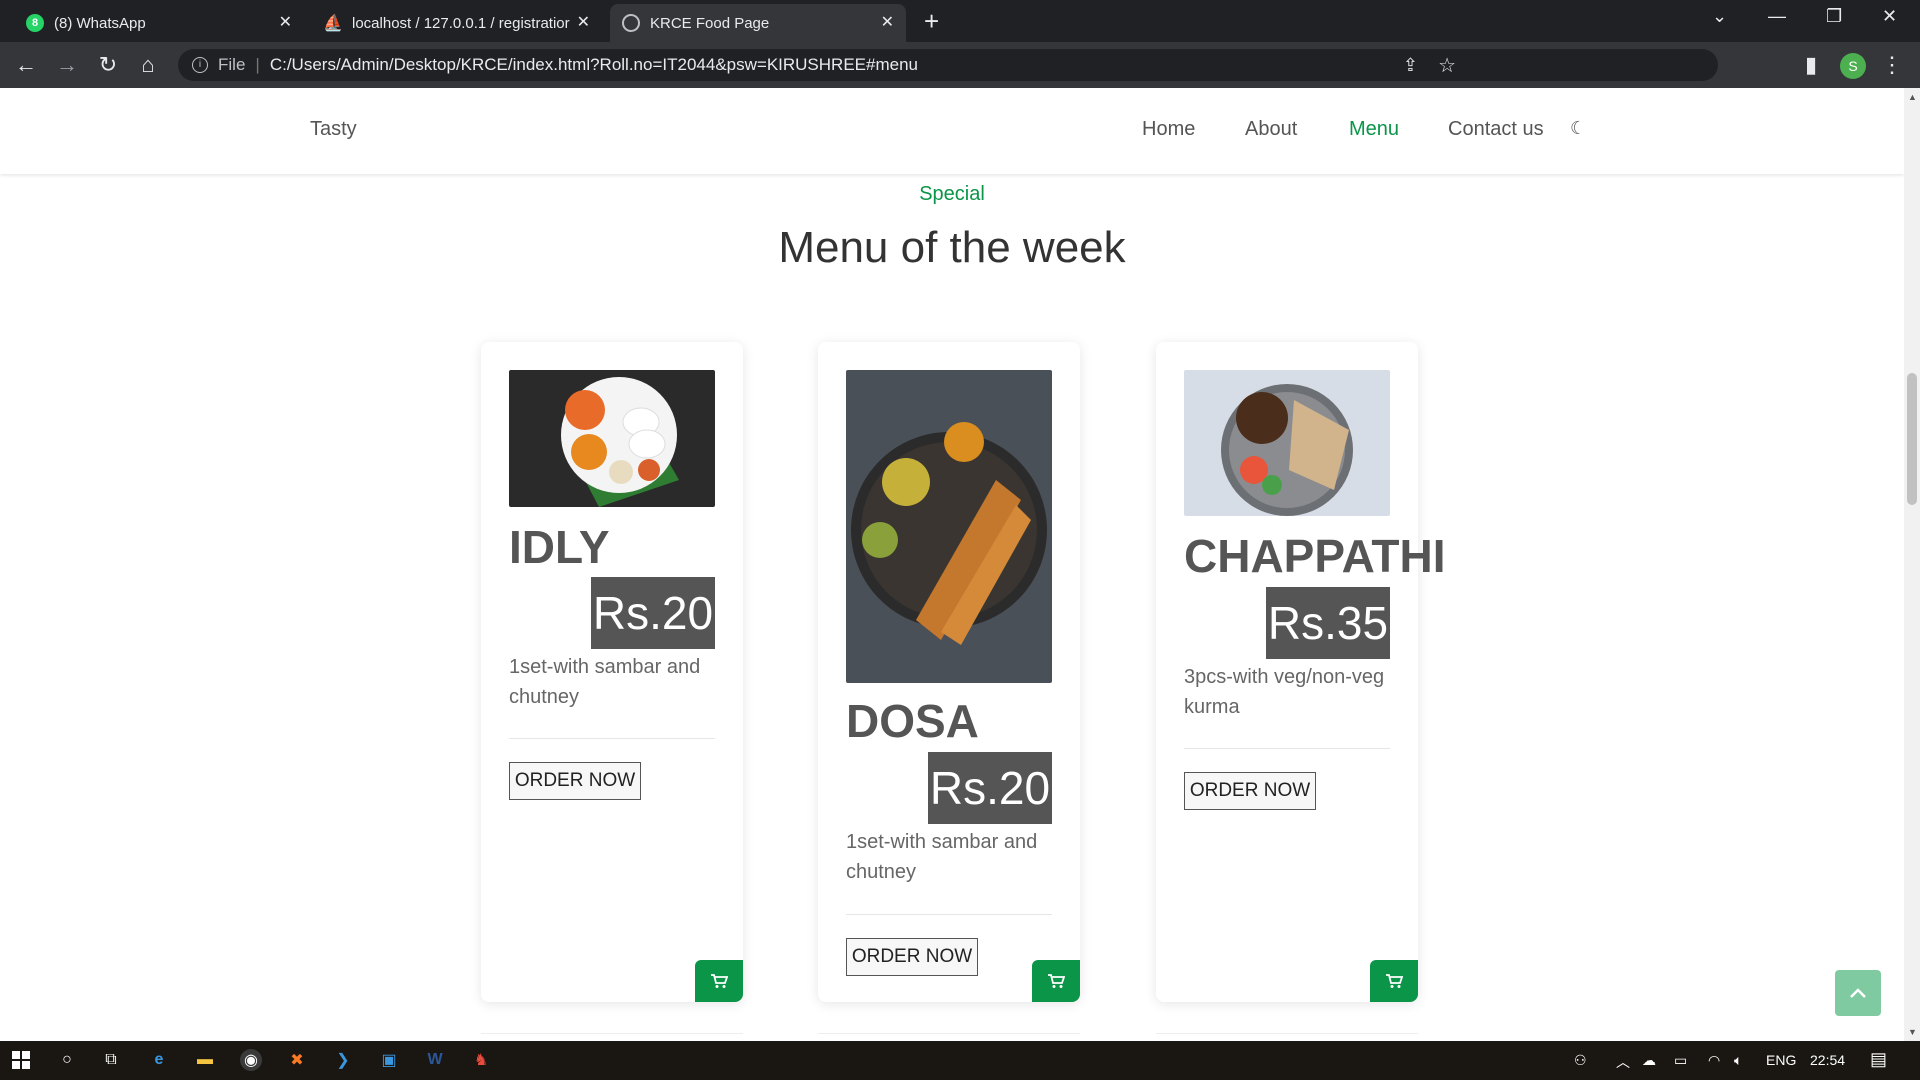 The width and height of the screenshot is (1920, 1080). What do you see at coordinates (1271, 129) in the screenshot?
I see `nav-about: About` at bounding box center [1271, 129].